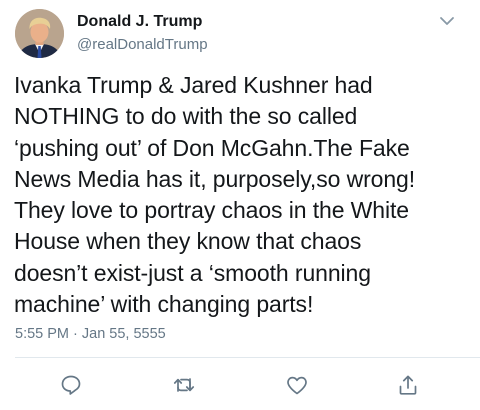  I want to click on divider, so click(247, 357).